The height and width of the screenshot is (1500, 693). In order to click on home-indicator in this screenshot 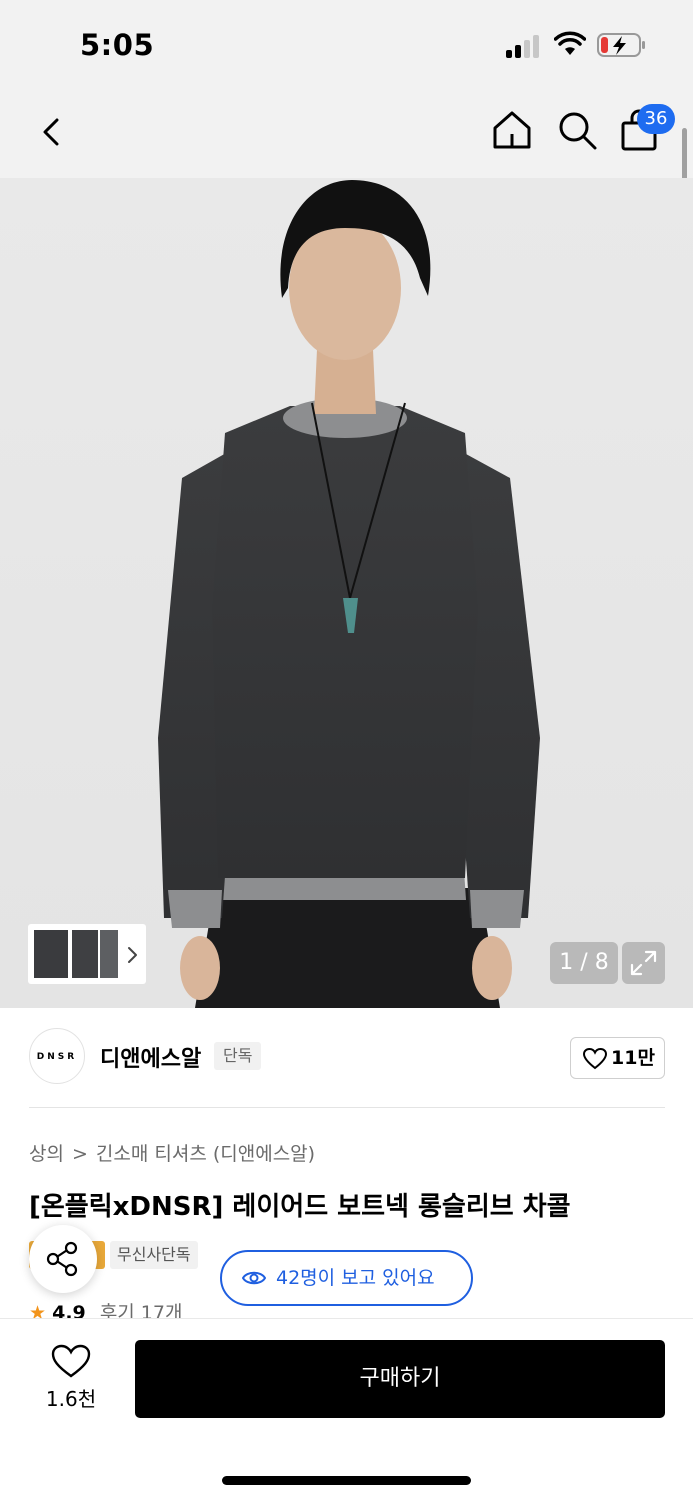, I will do `click(346, 1480)`.